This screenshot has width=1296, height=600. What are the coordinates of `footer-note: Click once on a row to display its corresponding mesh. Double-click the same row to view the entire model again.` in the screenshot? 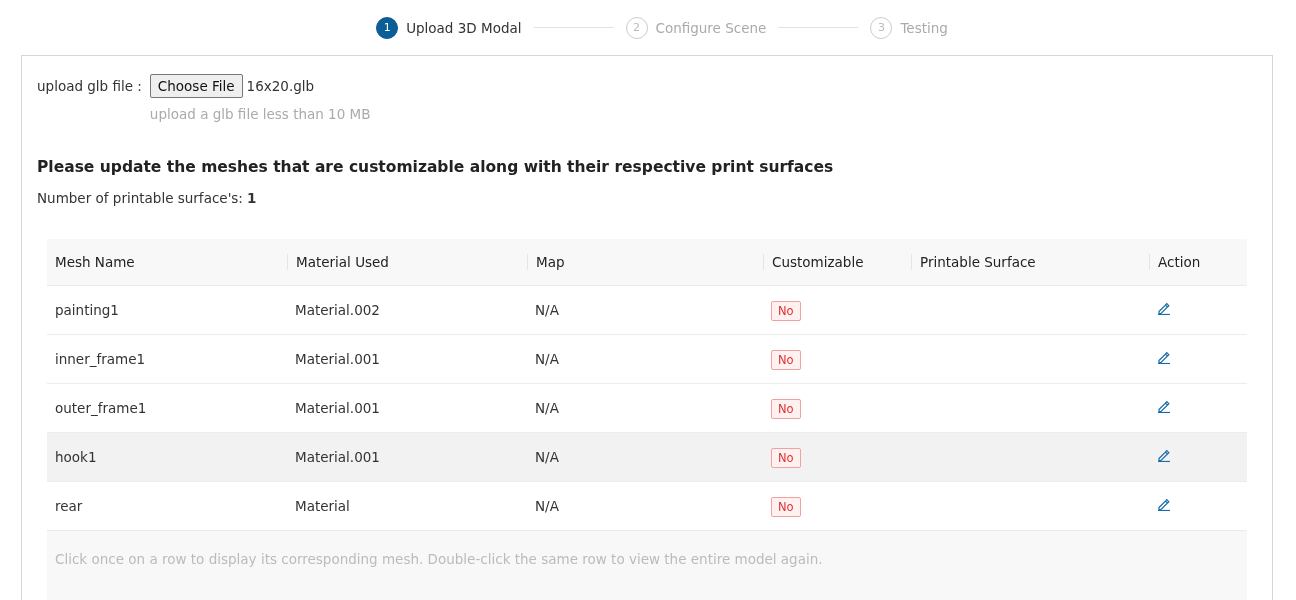 It's located at (439, 559).